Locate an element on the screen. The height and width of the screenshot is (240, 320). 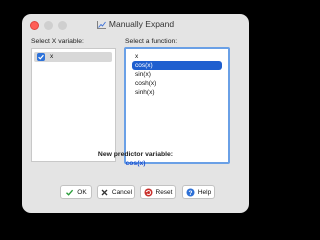
reset-button: Reset is located at coordinates (158, 192).